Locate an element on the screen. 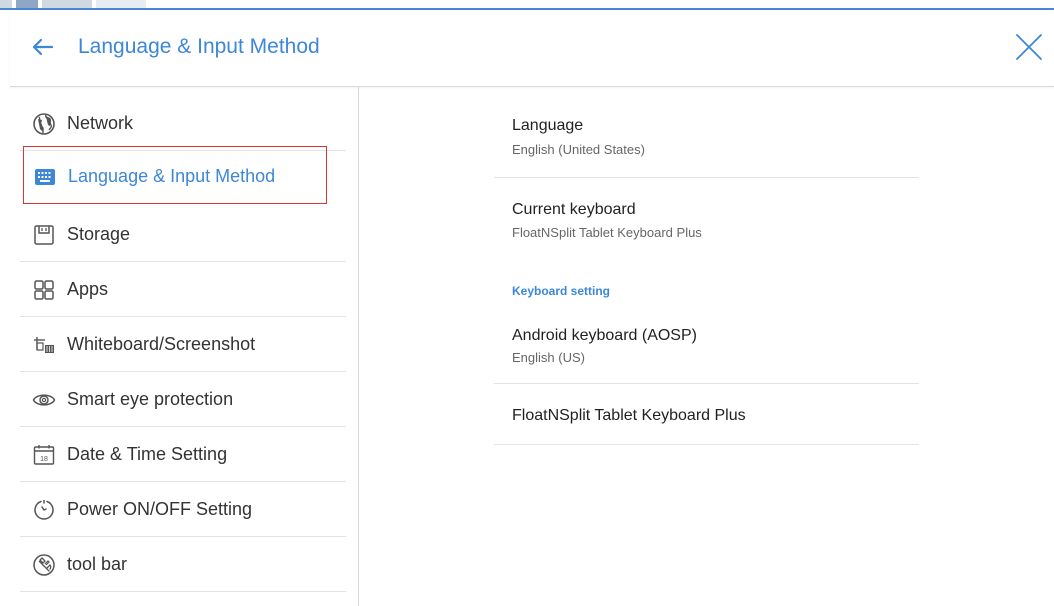  timer-icon is located at coordinates (44, 509).